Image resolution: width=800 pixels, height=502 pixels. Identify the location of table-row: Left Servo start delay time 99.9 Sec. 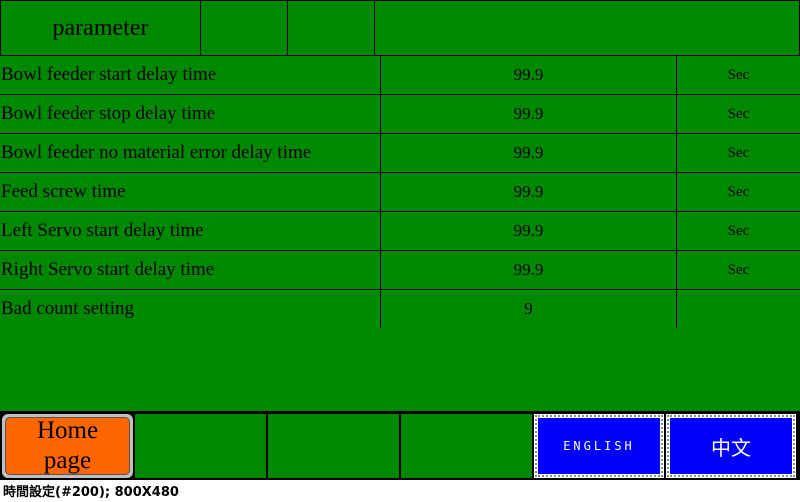
(400, 231).